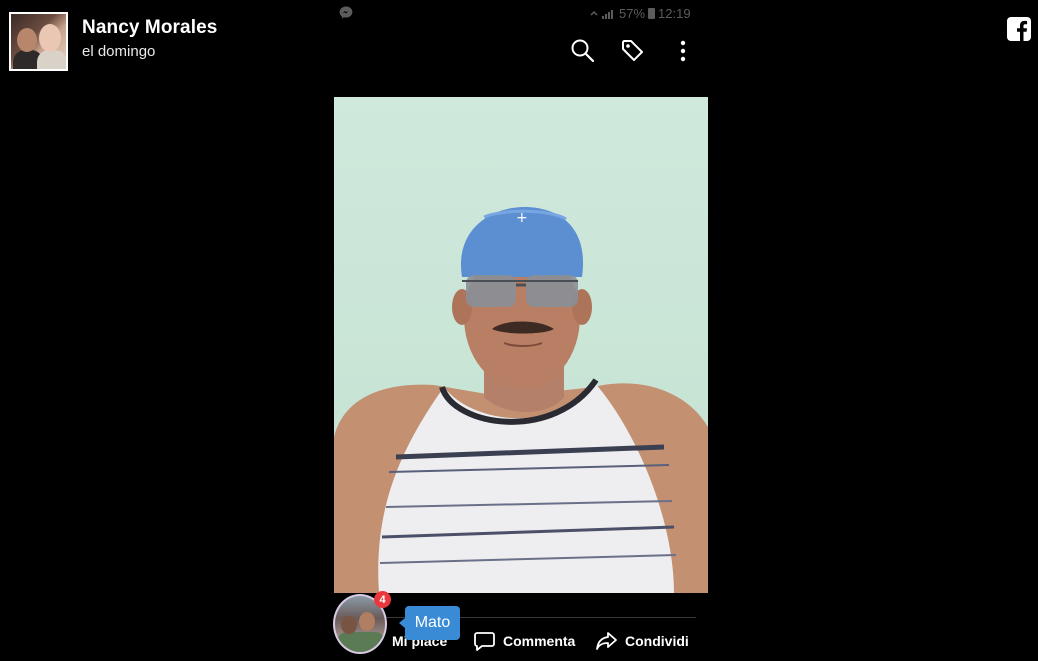  I want to click on clock: 12:19, so click(674, 13).